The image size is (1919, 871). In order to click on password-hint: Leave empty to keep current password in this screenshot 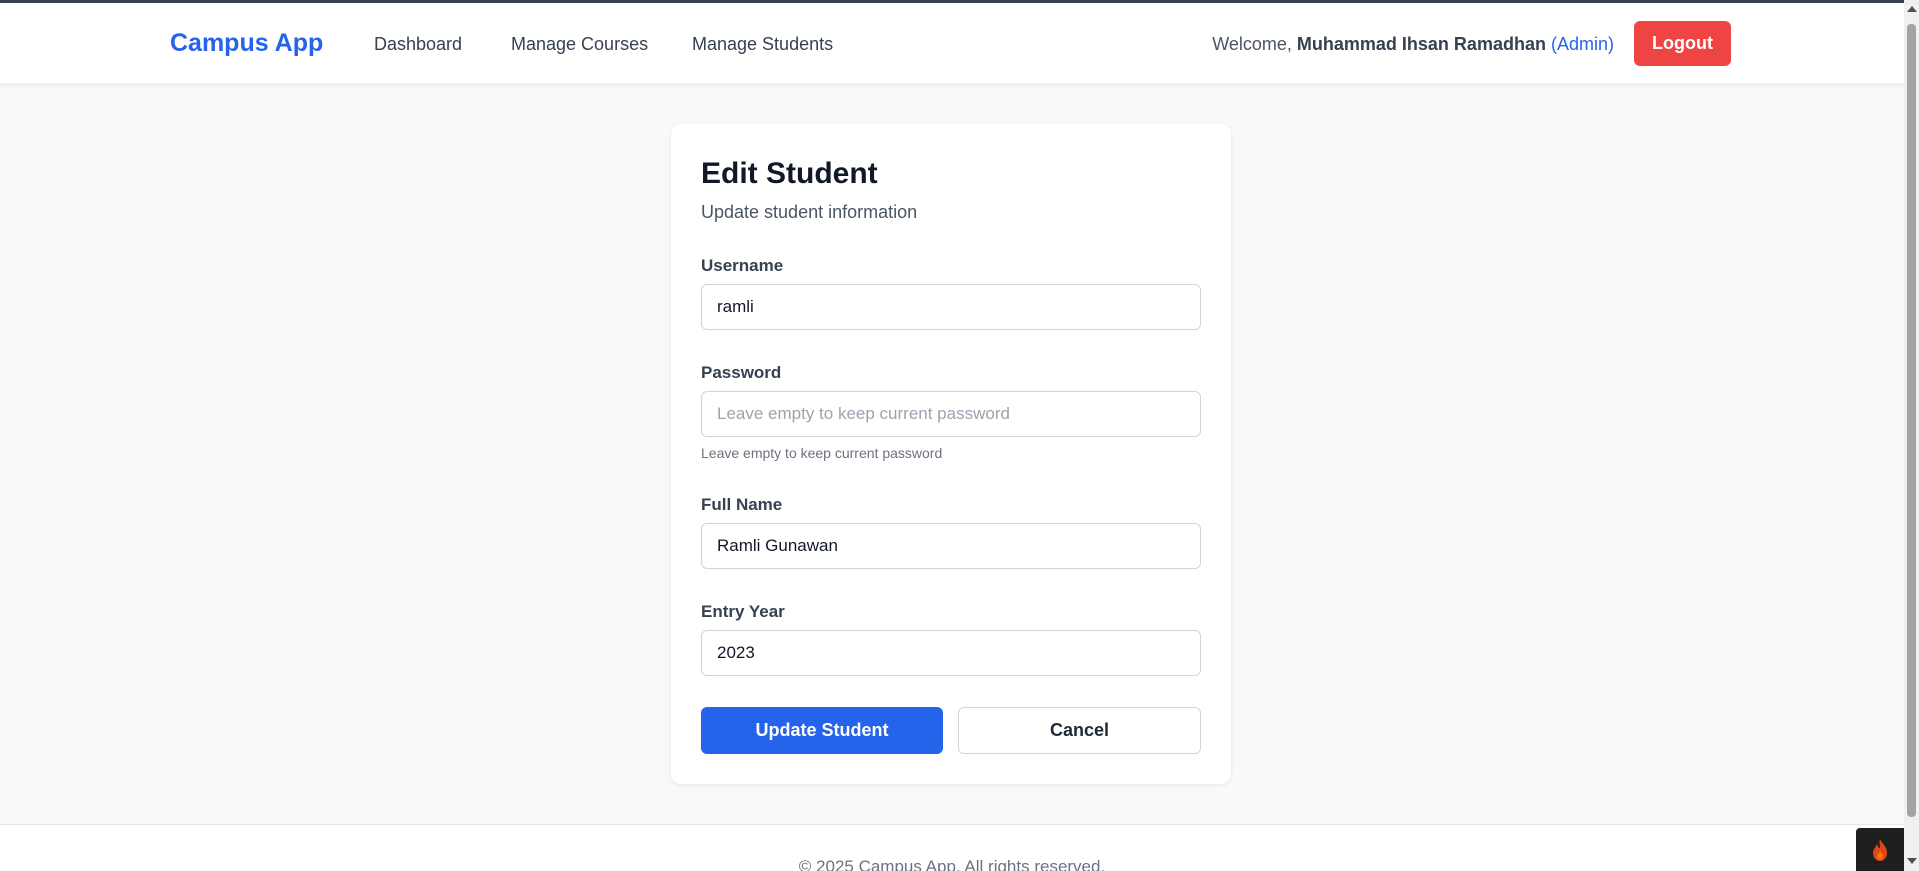, I will do `click(822, 453)`.